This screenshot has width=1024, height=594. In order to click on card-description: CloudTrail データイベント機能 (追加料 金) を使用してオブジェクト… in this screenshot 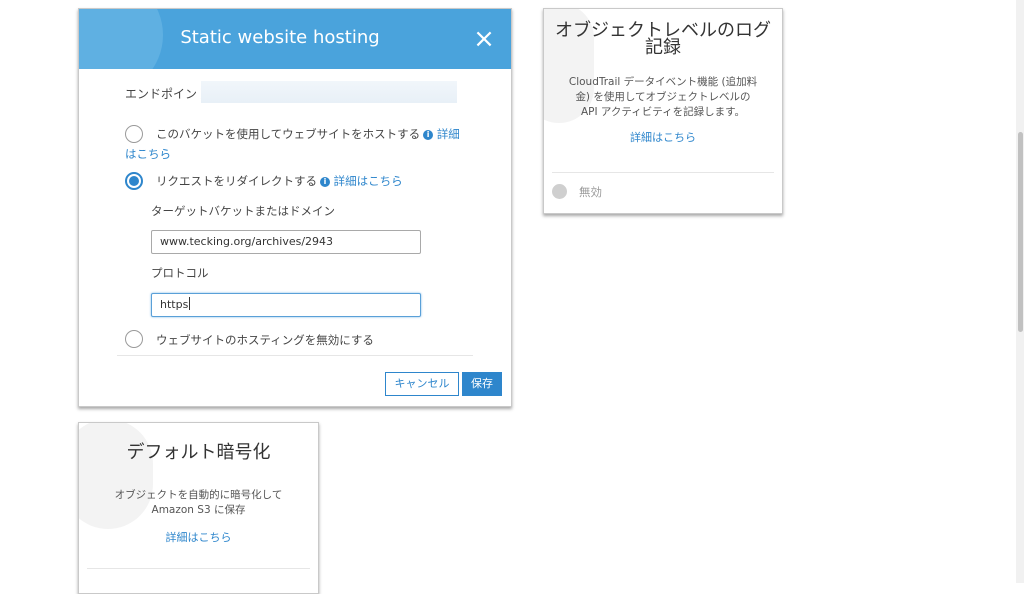, I will do `click(663, 97)`.